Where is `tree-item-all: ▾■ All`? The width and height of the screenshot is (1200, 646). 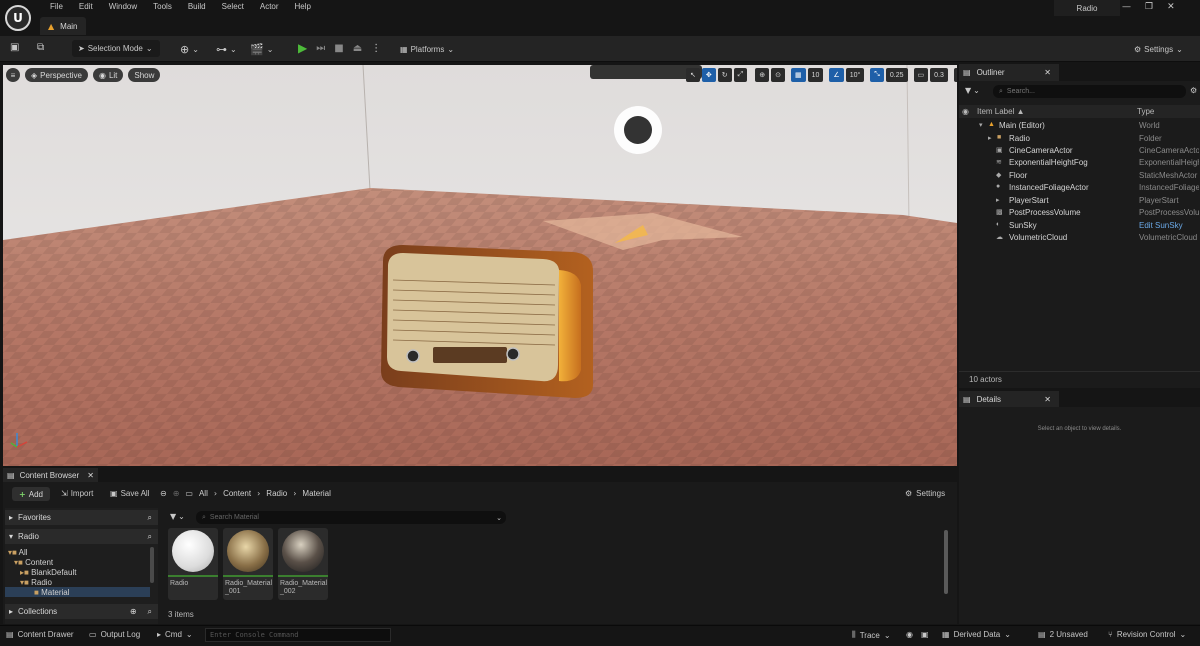 tree-item-all: ▾■ All is located at coordinates (18, 552).